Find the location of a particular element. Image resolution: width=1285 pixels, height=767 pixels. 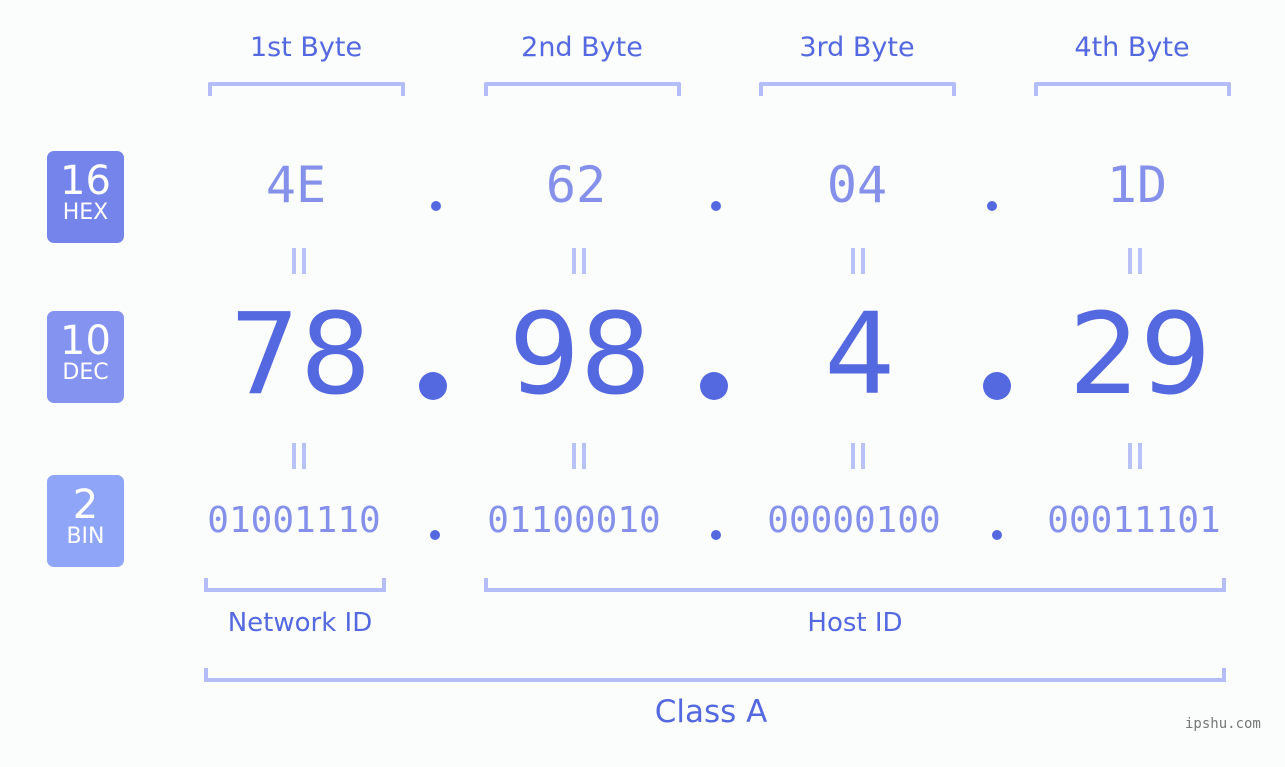

byte-label-1: 1st Byte is located at coordinates (306, 47).